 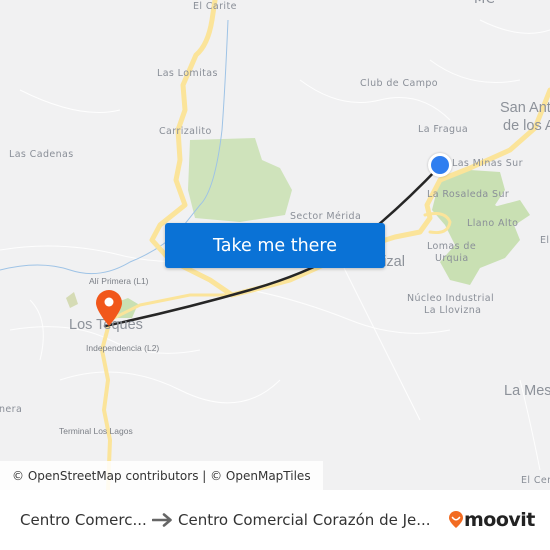 I want to click on arrow-right-icon, so click(x=163, y=520).